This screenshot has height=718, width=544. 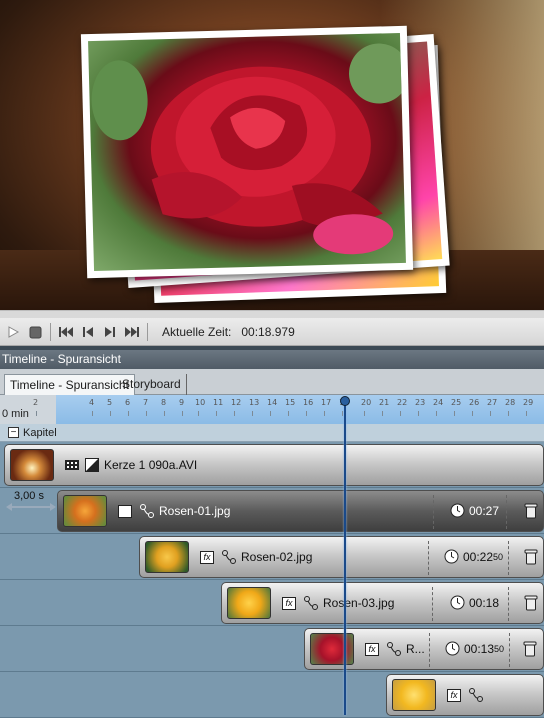 I want to click on preview-scrollbar, so click(x=272, y=314).